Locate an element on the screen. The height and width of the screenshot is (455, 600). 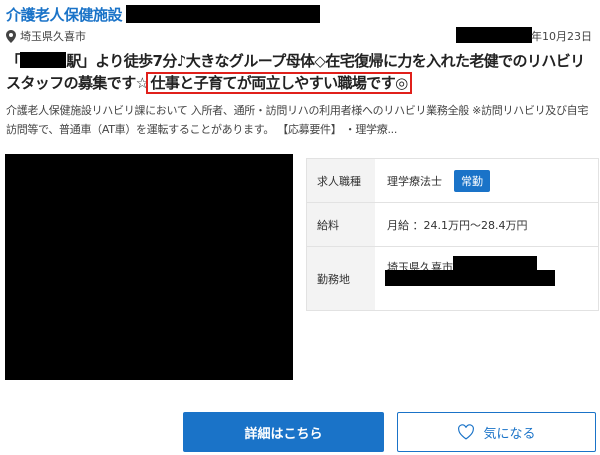
favorite-button: 気になる is located at coordinates (496, 432).